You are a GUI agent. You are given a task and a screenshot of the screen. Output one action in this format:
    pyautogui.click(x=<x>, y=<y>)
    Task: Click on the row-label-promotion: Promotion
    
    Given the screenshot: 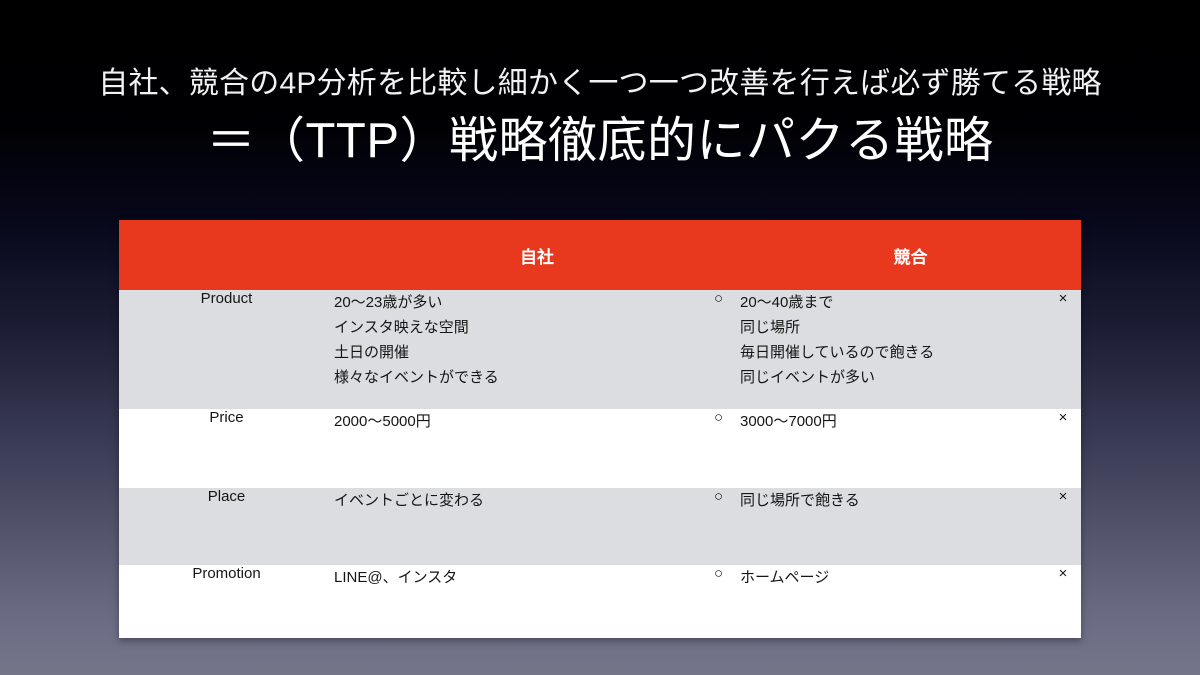 What is the action you would take?
    pyautogui.click(x=226, y=601)
    